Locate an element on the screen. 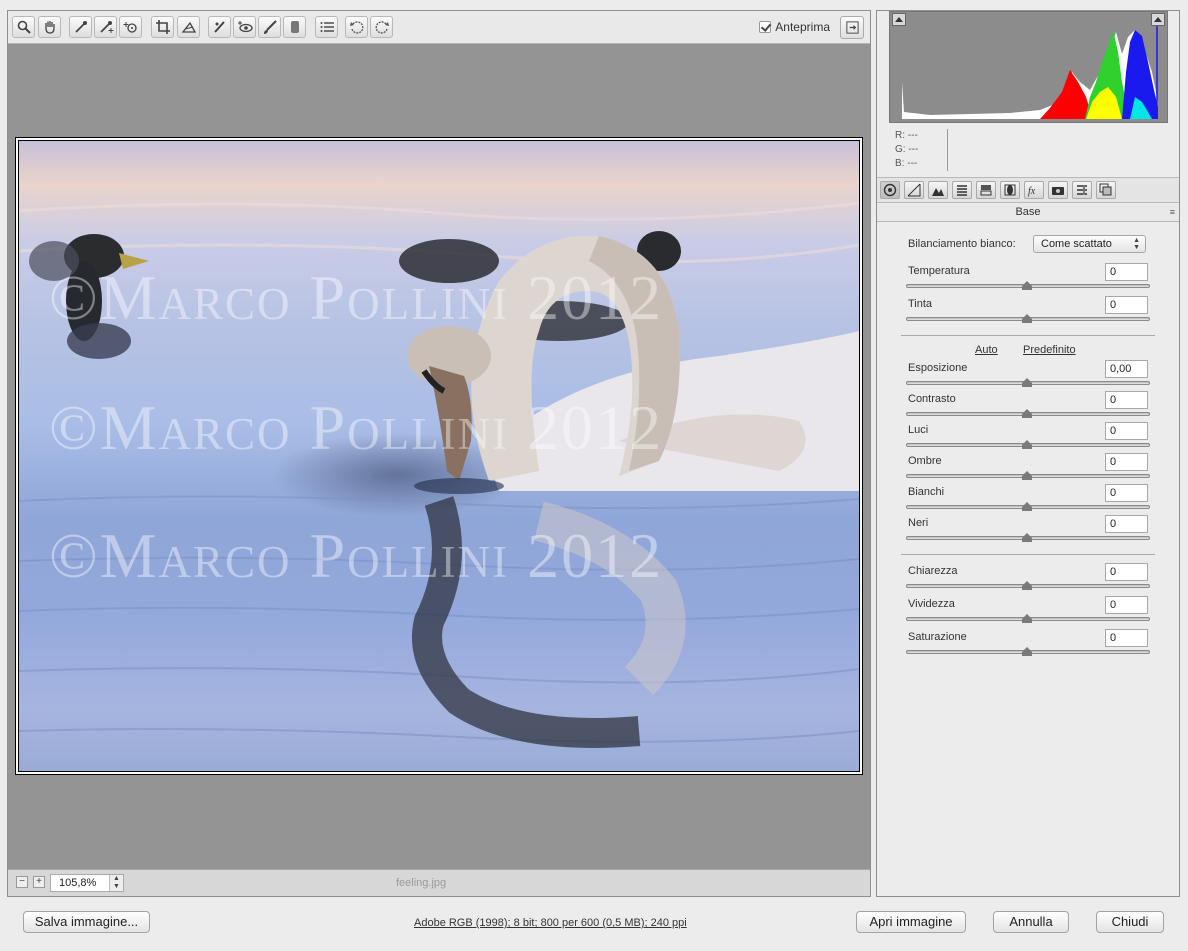  mountains-icon is located at coordinates (938, 192).